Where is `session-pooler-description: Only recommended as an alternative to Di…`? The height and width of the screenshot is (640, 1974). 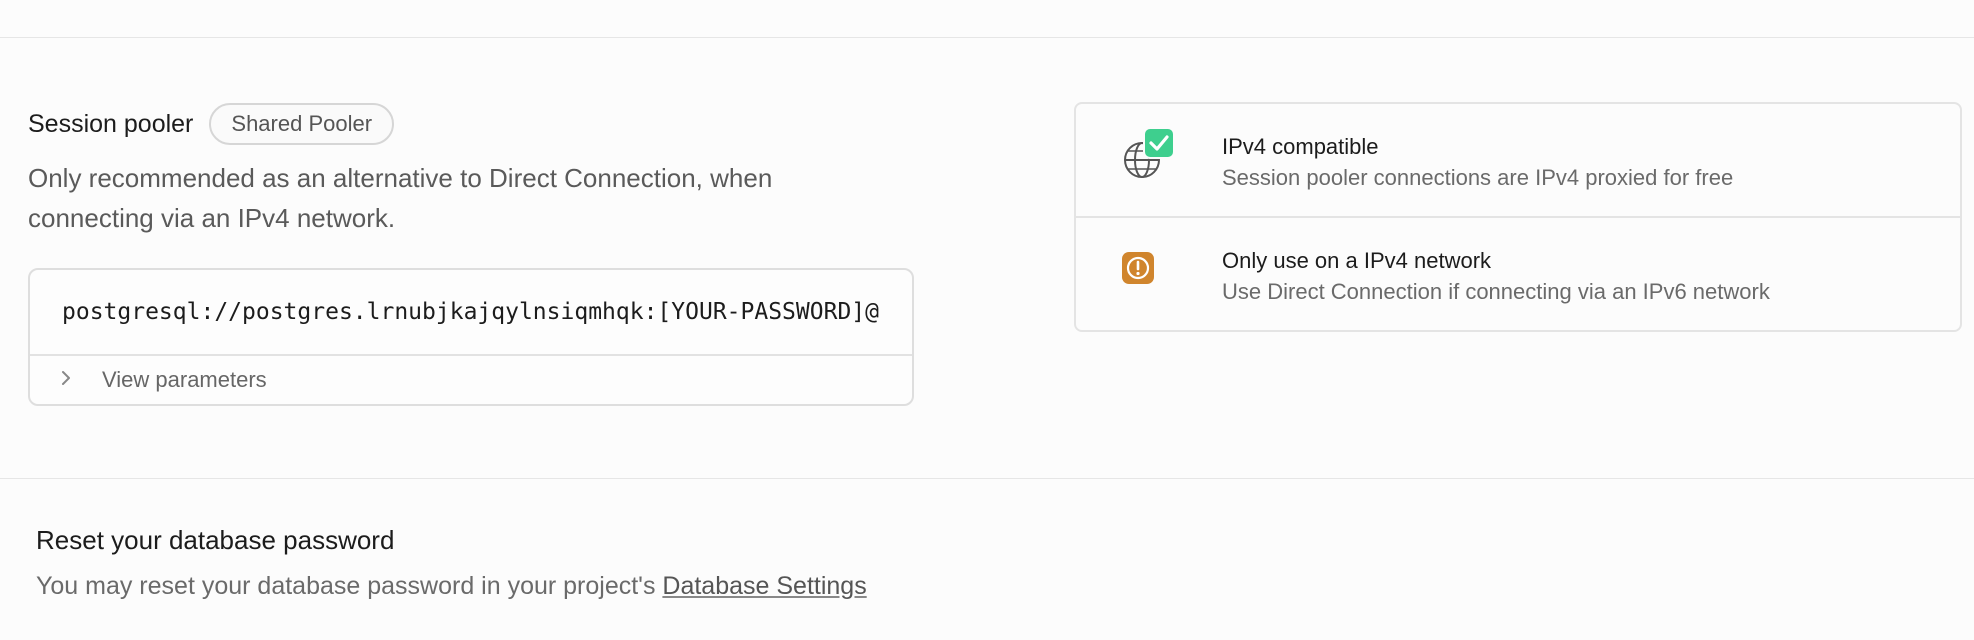
session-pooler-description: Only recommended as an alternative to Di… is located at coordinates (400, 198).